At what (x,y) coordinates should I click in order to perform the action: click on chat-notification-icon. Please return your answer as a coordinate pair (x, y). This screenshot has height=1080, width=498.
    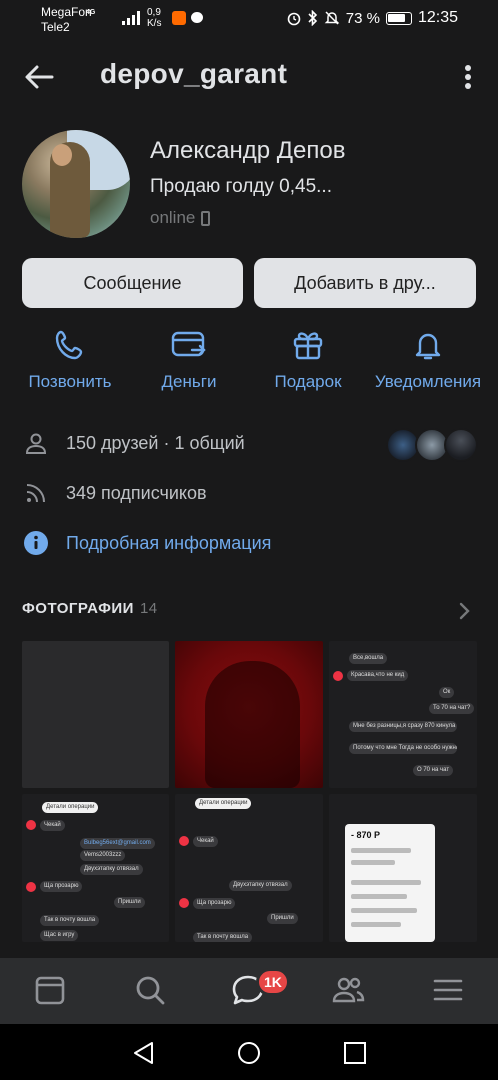
    Looking at the image, I should click on (197, 17).